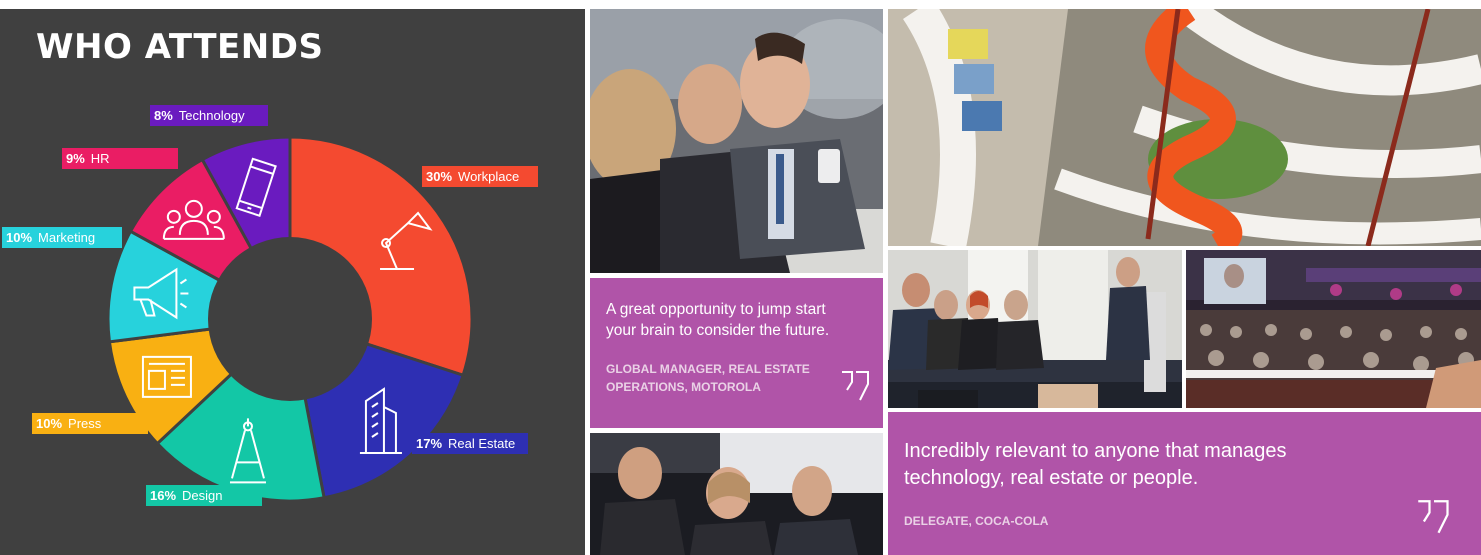 The image size is (1481, 555). What do you see at coordinates (708, 369) in the screenshot?
I see `author-line: GLOBAL MANAGER, REAL ESTATE` at bounding box center [708, 369].